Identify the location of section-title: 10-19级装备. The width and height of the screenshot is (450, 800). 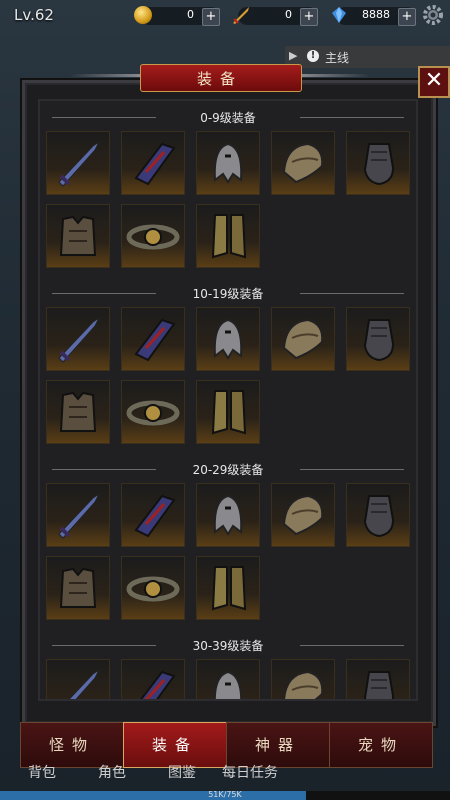
(228, 294).